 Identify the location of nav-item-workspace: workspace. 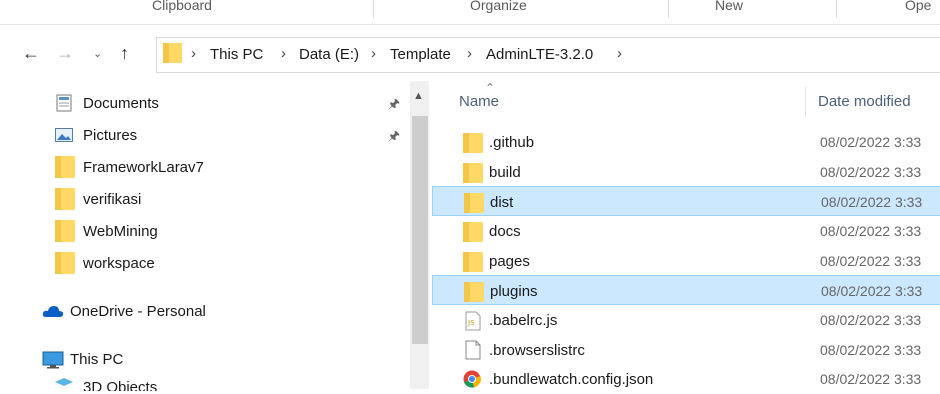
(205, 263).